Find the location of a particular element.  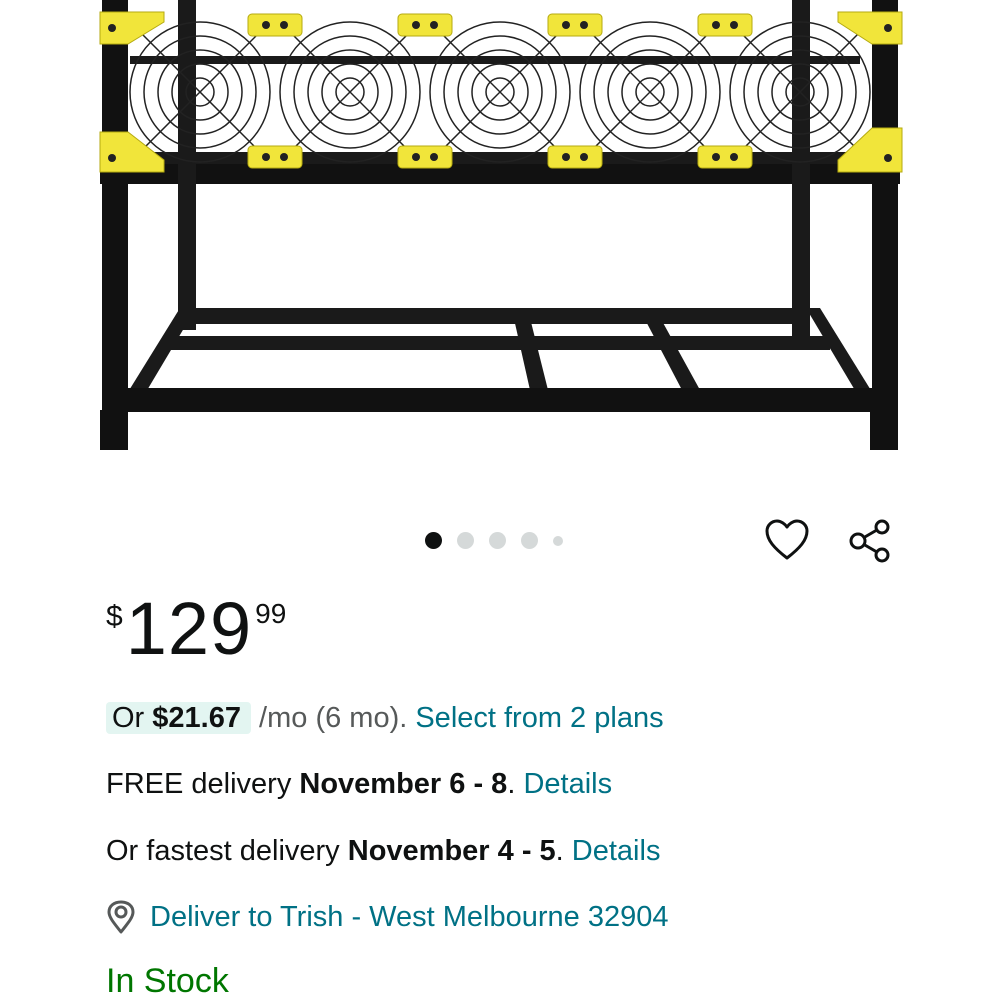

free-delivery-info: FREE delivery November 6 - 8. Details is located at coordinates (359, 784).